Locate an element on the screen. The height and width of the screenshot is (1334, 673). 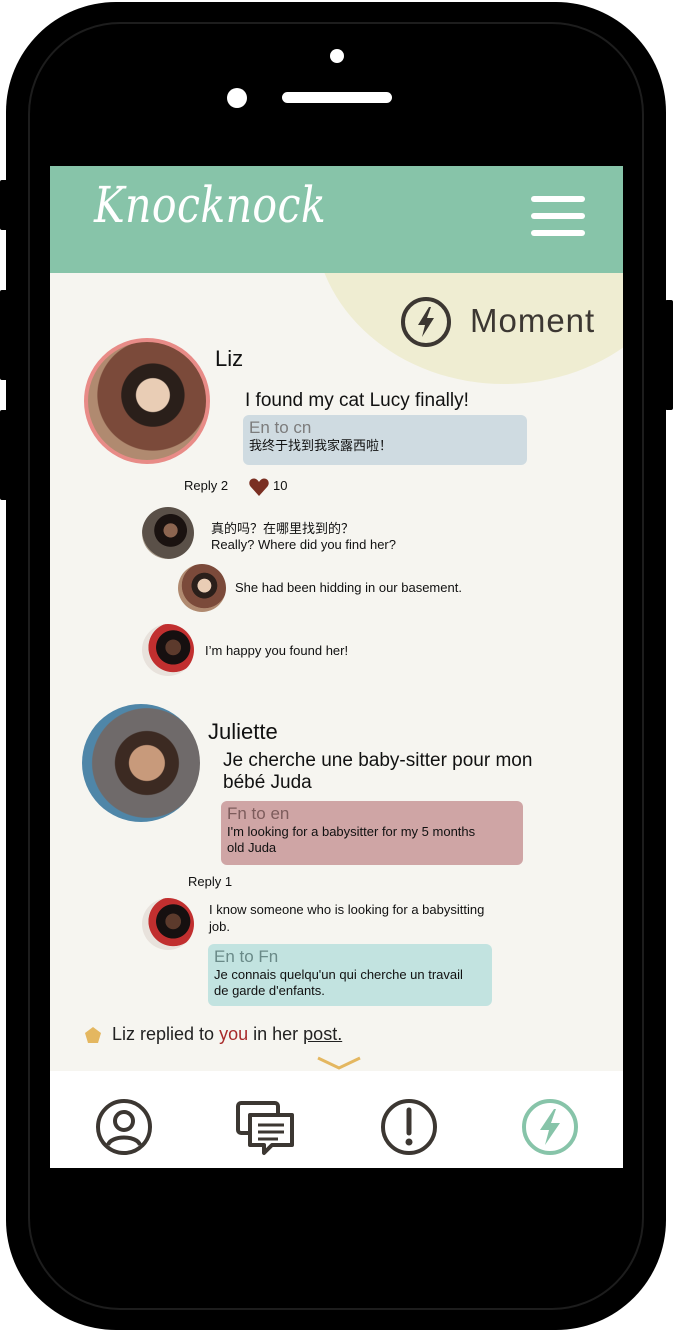
translation-language: Fn to en is located at coordinates (258, 813).